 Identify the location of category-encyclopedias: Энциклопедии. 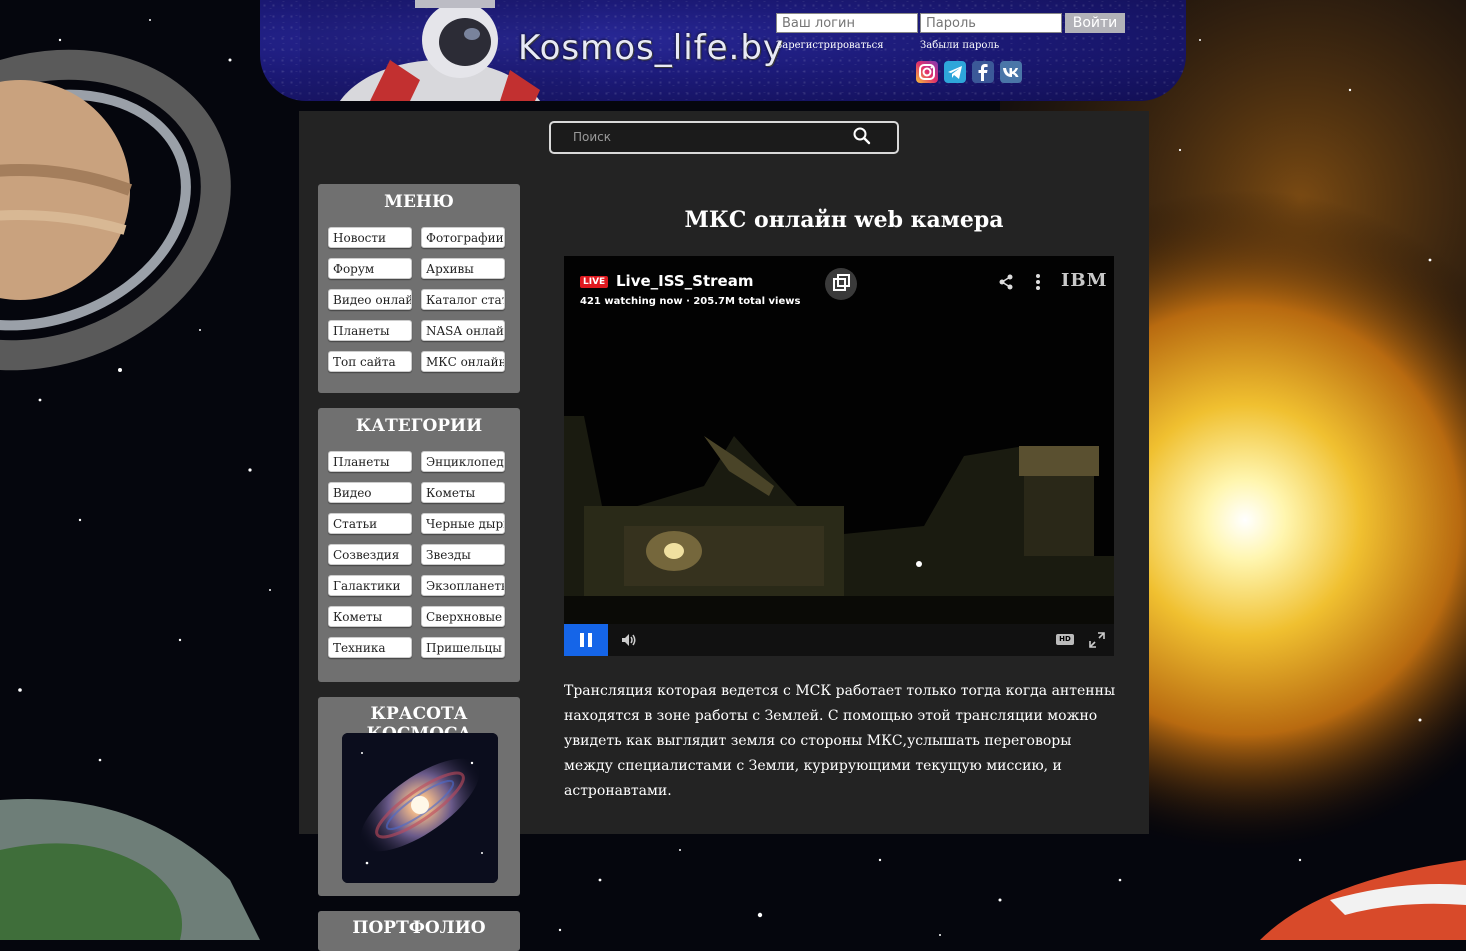
(463, 461).